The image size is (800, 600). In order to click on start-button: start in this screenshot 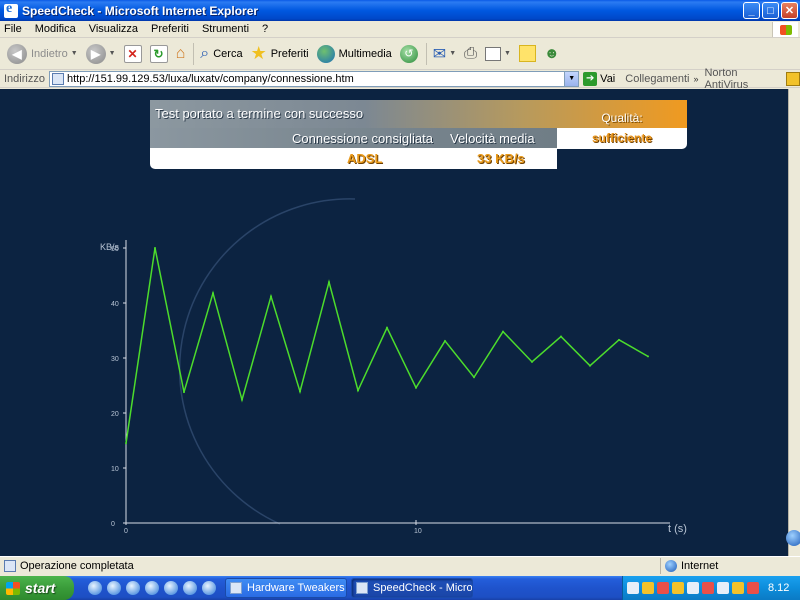, I will do `click(37, 588)`.